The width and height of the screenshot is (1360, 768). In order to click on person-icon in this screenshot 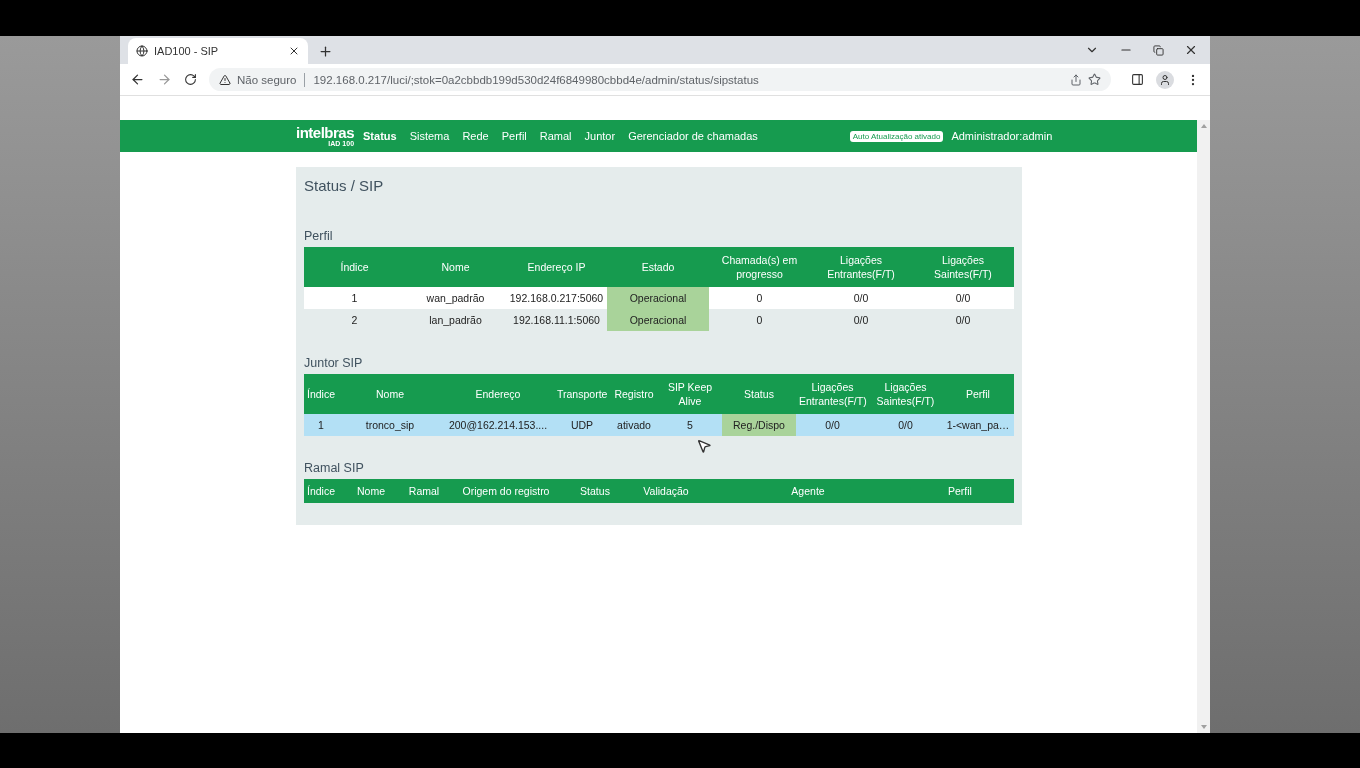, I will do `click(1165, 79)`.